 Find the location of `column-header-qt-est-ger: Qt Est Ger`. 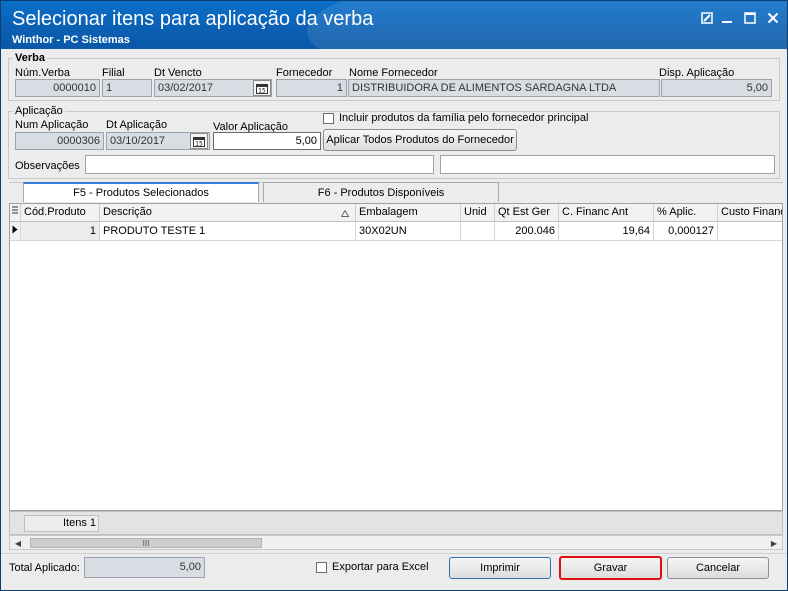

column-header-qt-est-ger: Qt Est Ger is located at coordinates (527, 213).